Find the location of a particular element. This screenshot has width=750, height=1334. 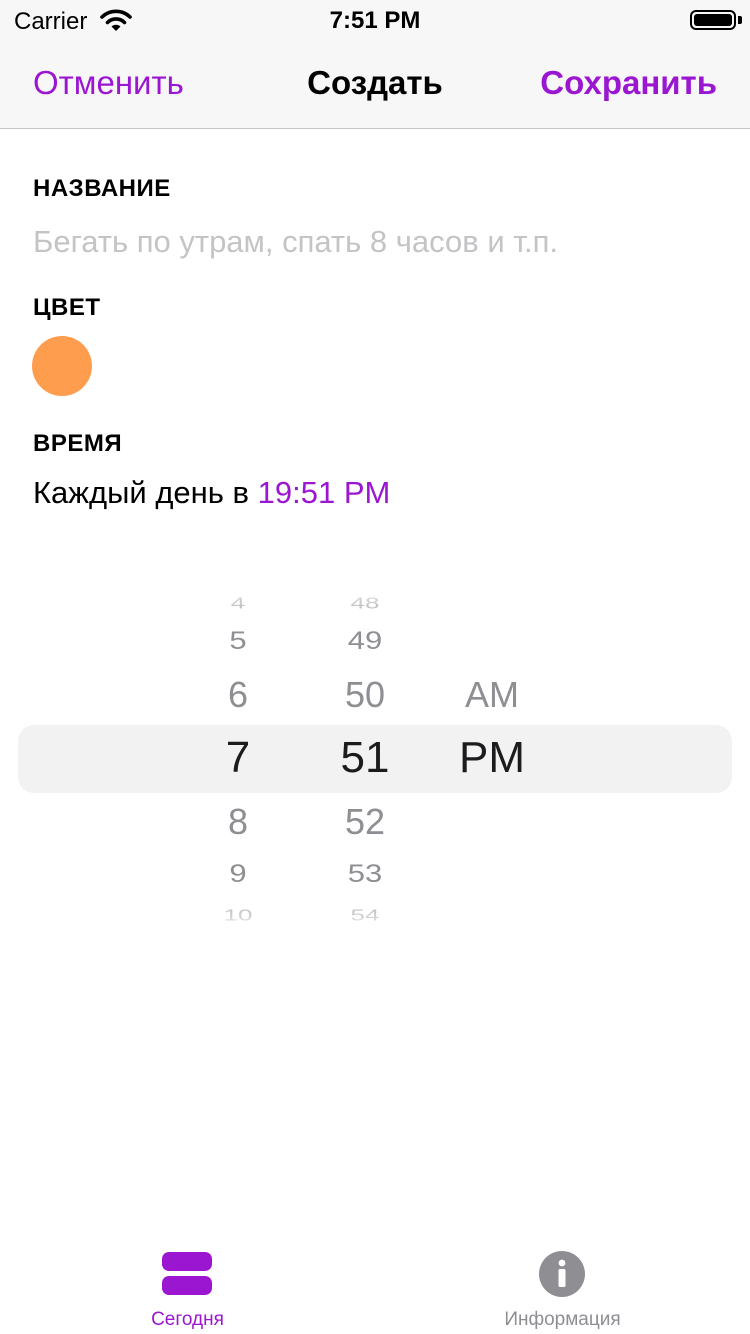

color-swatch is located at coordinates (62, 366).